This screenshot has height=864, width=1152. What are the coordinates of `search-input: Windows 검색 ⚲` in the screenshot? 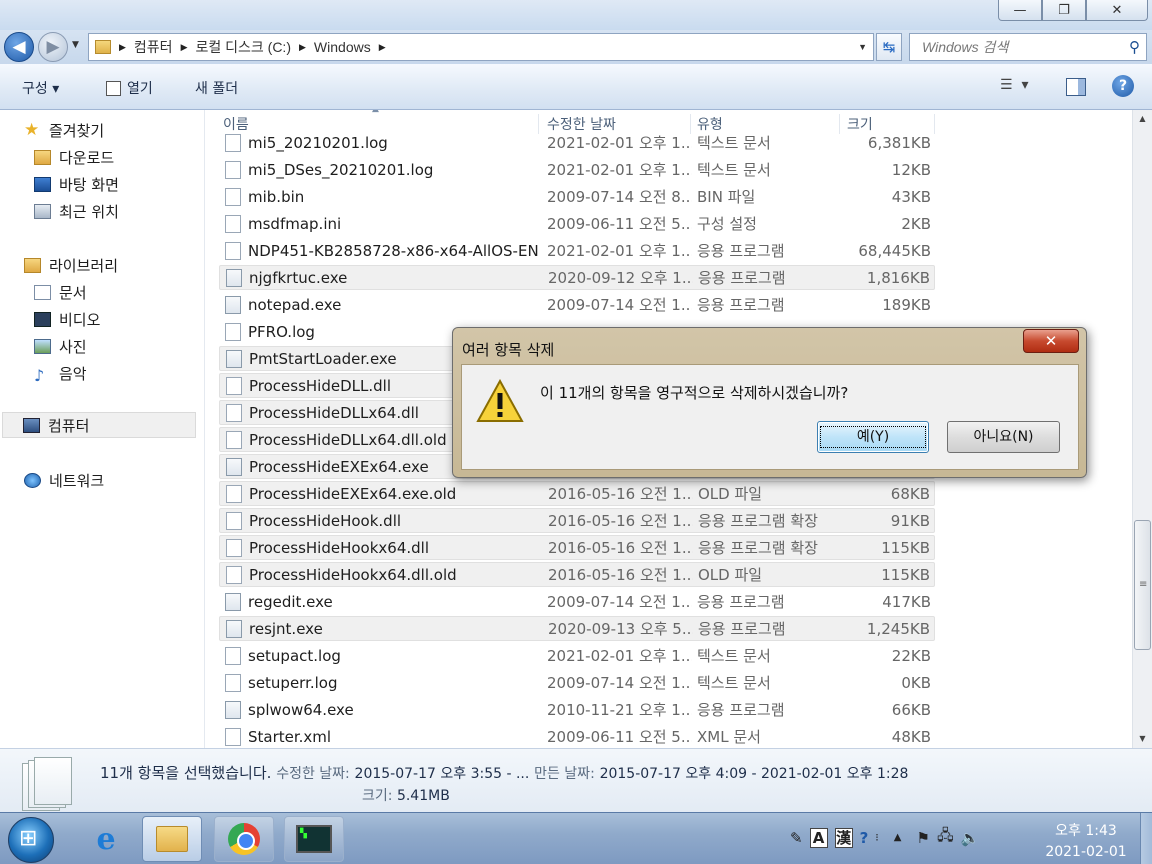 It's located at (1028, 47).